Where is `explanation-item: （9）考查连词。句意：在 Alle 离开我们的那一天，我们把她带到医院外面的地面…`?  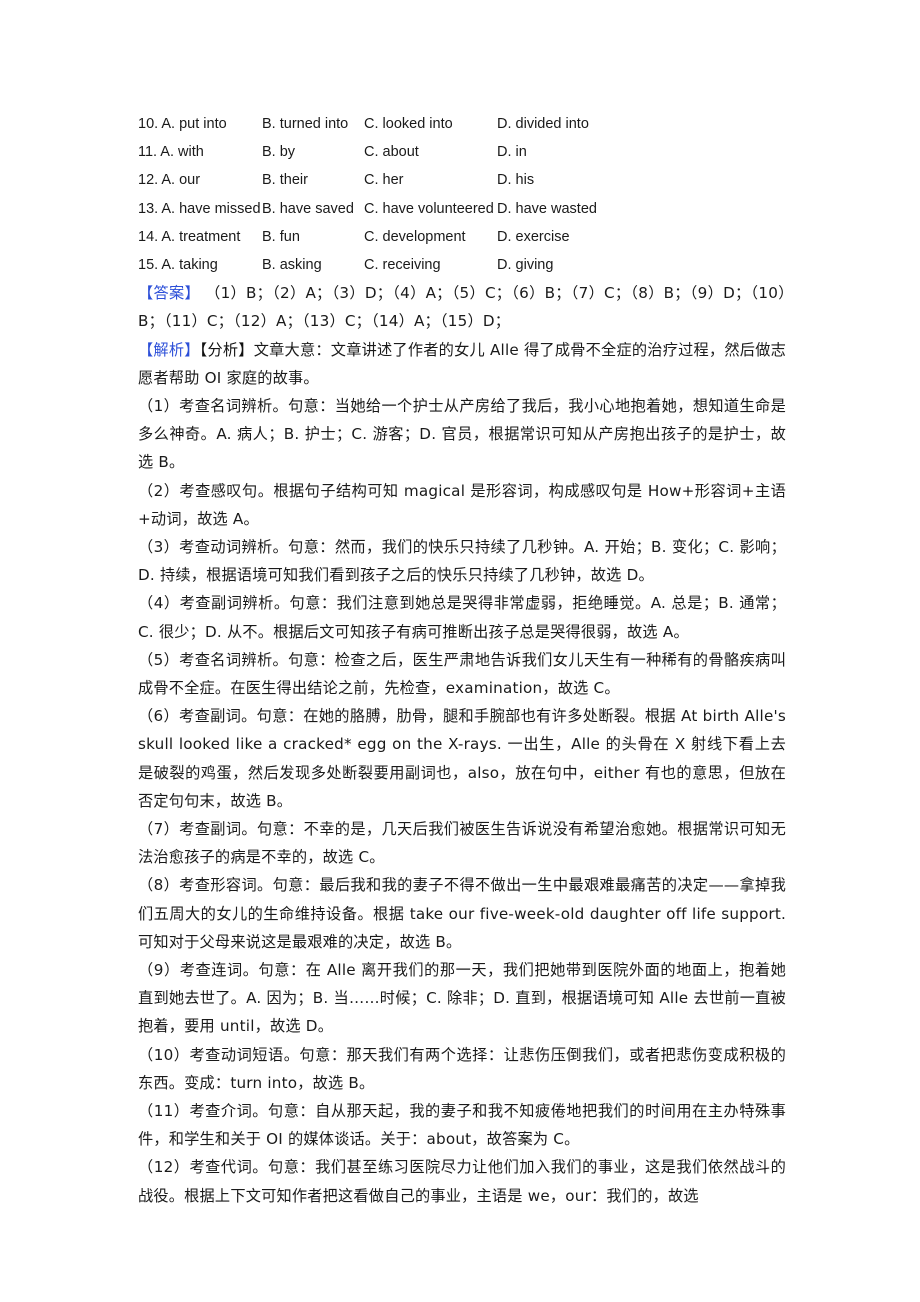
explanation-item: （9）考查连词。句意：在 Alle 离开我们的那一天，我们把她带到医院外面的地面… is located at coordinates (462, 998).